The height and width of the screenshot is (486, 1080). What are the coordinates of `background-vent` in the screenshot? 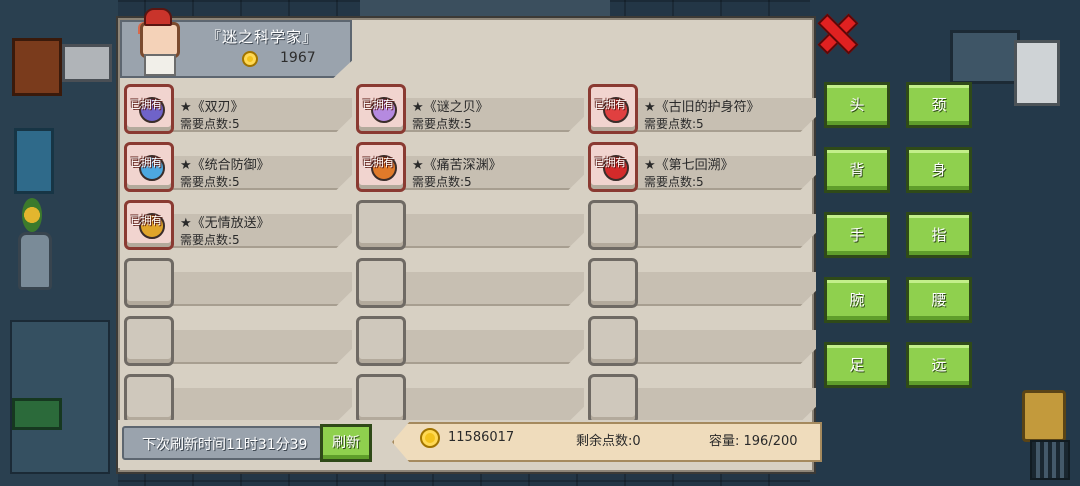 It's located at (1050, 460).